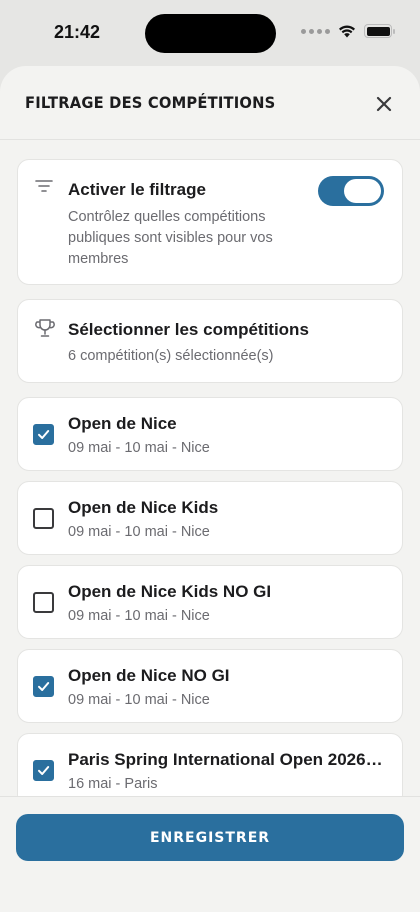  Describe the element at coordinates (143, 507) in the screenshot. I see `competition-name: Open de Nice Kids` at that location.